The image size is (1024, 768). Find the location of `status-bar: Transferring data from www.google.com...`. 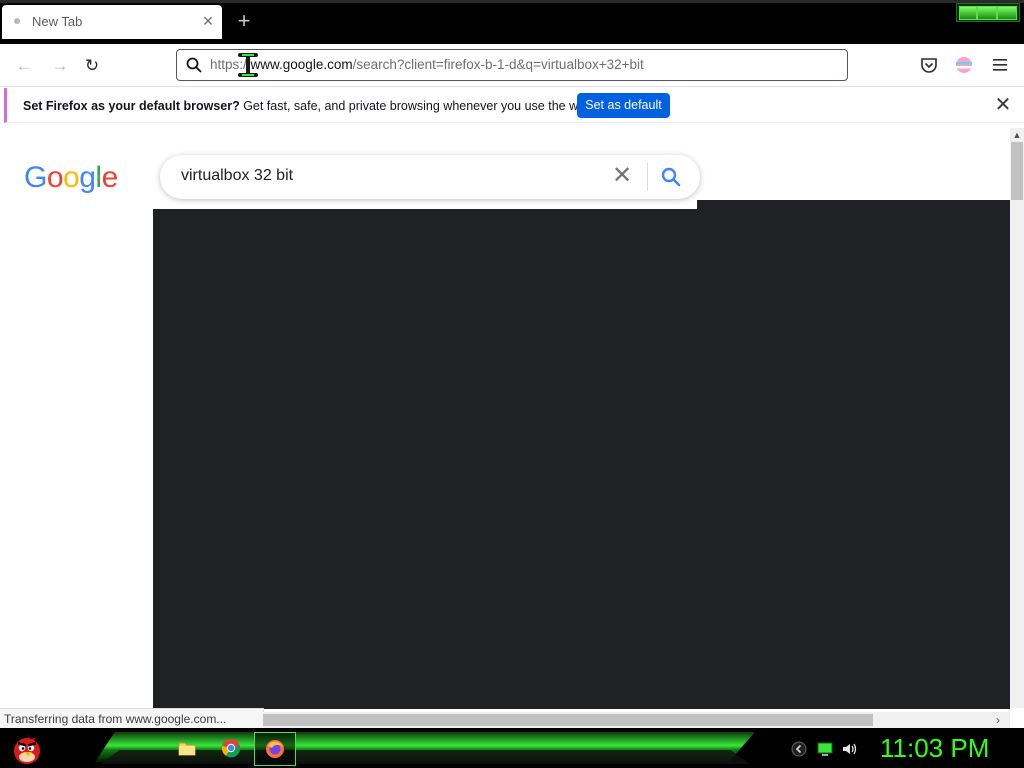

status-bar: Transferring data from www.google.com... is located at coordinates (132, 718).